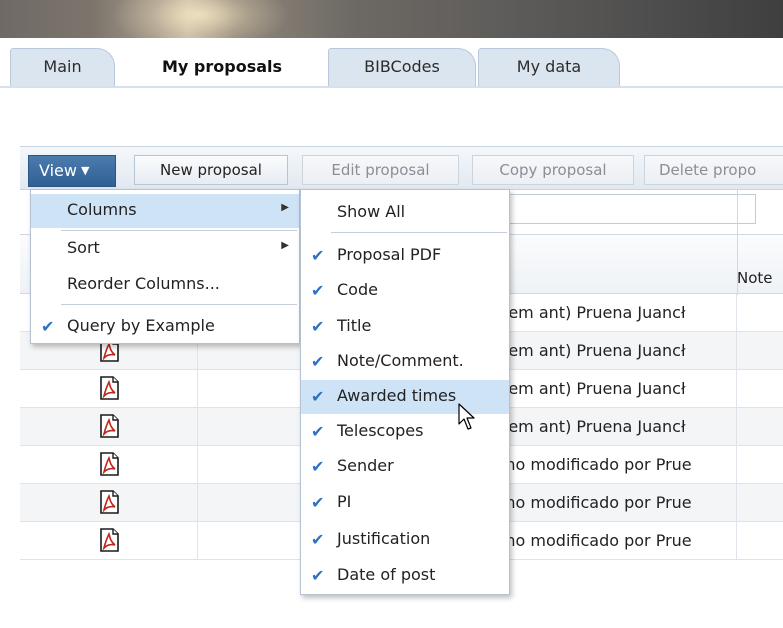 This screenshot has width=783, height=628. I want to click on column-toggle-label: Title, so click(354, 325).